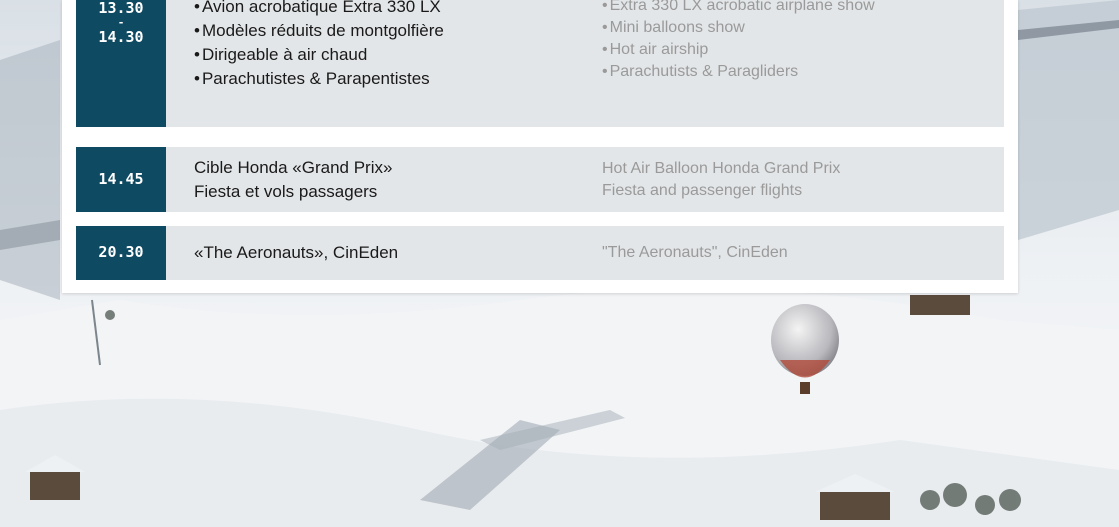  I want to click on list-item: Dirigeable à air chaud, so click(319, 55).